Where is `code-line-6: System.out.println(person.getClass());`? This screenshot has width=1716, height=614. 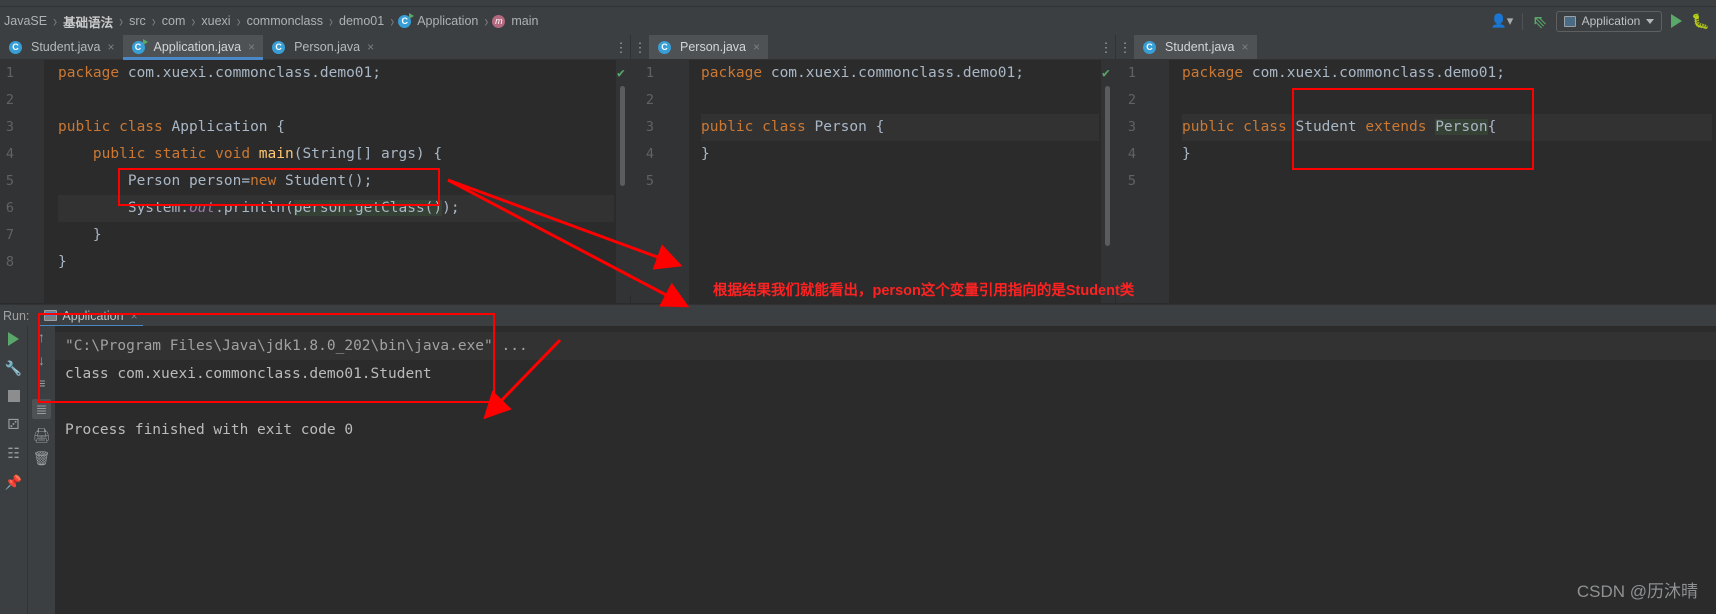 code-line-6: System.out.println(person.getClass()); is located at coordinates (336, 208).